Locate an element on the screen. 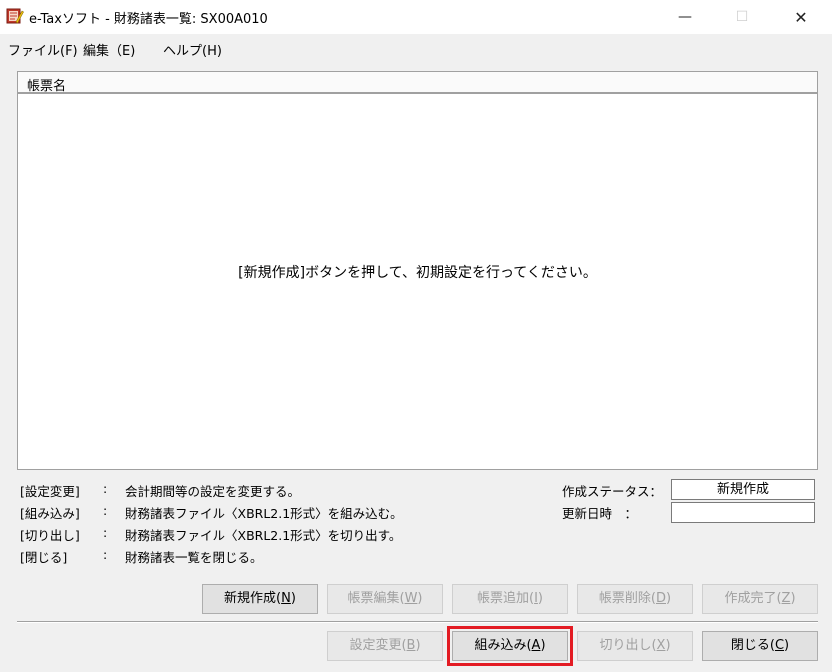 This screenshot has height=672, width=832. help-description: 会計期間等の設定を変更する。 is located at coordinates (213, 491).